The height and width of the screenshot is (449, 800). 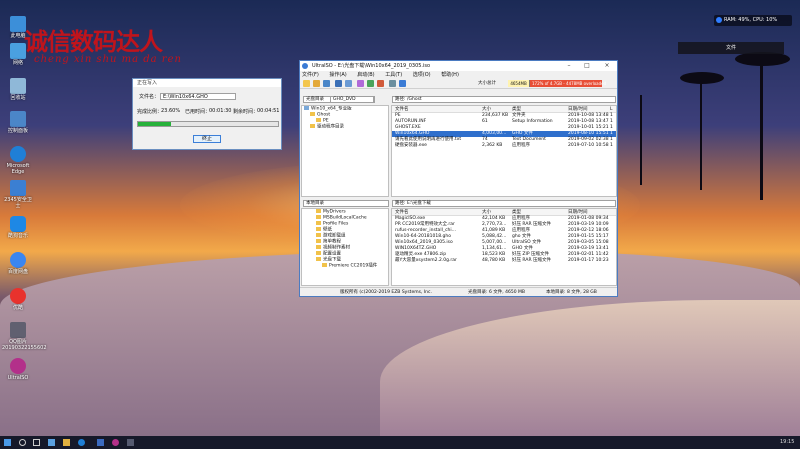 I want to click on menu-options: 选项(O), so click(x=422, y=75).